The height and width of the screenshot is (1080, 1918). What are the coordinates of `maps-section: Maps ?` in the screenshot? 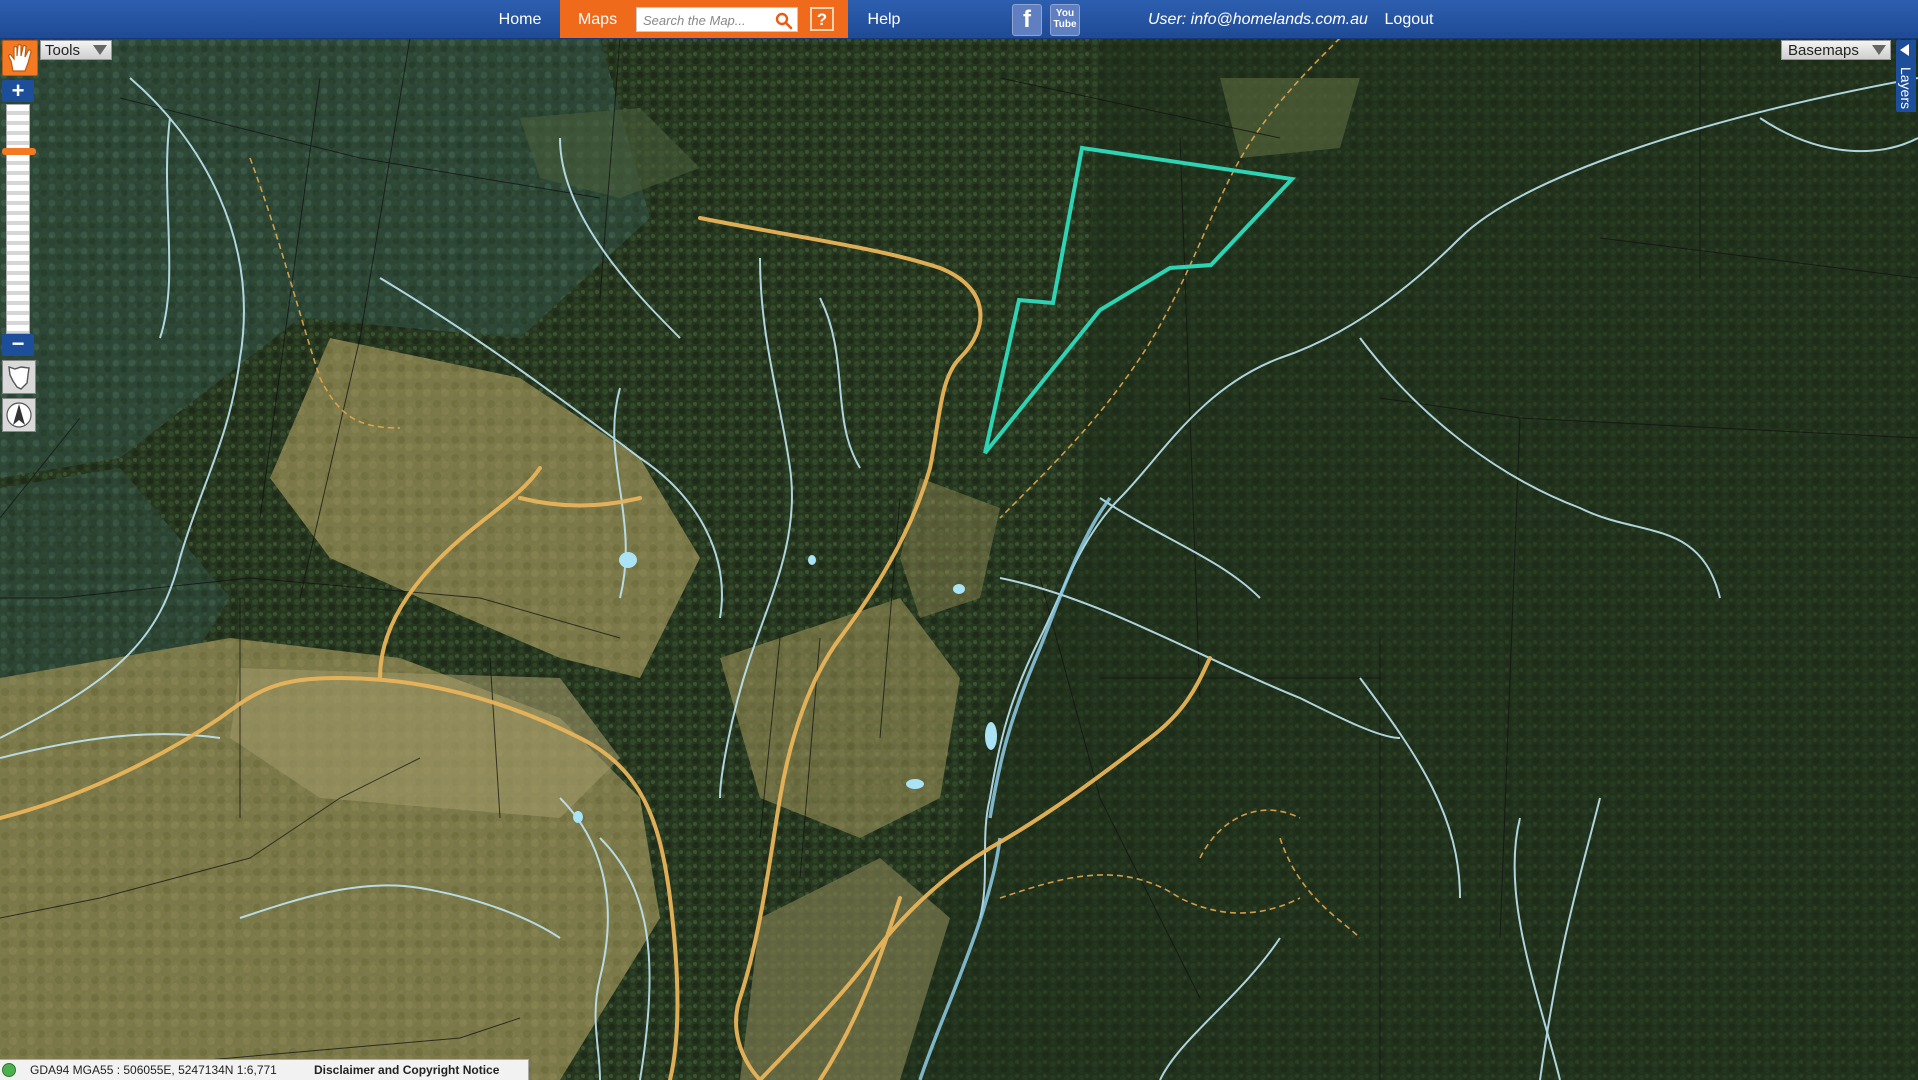 It's located at (704, 19).